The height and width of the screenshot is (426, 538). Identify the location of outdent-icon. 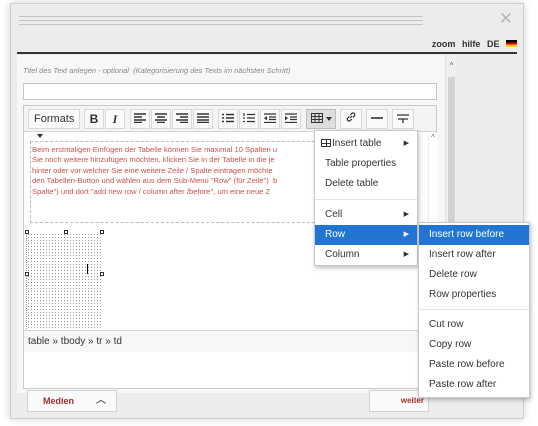
(270, 119).